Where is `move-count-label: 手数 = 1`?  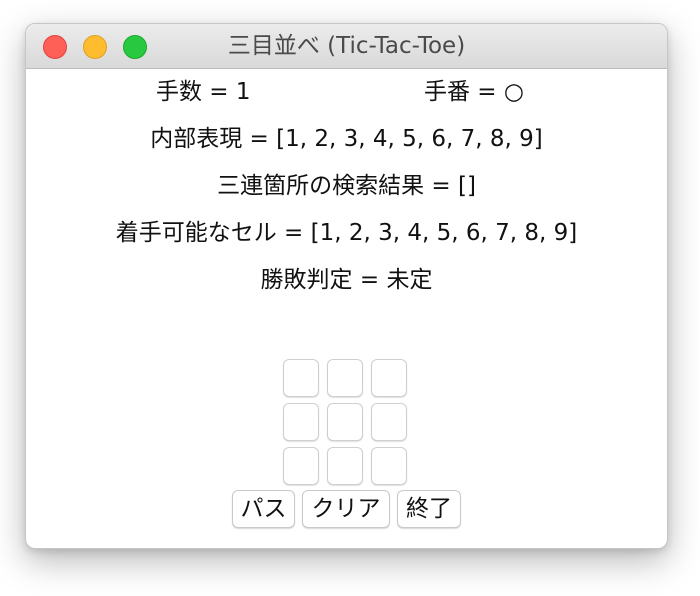 move-count-label: 手数 = 1 is located at coordinates (203, 92).